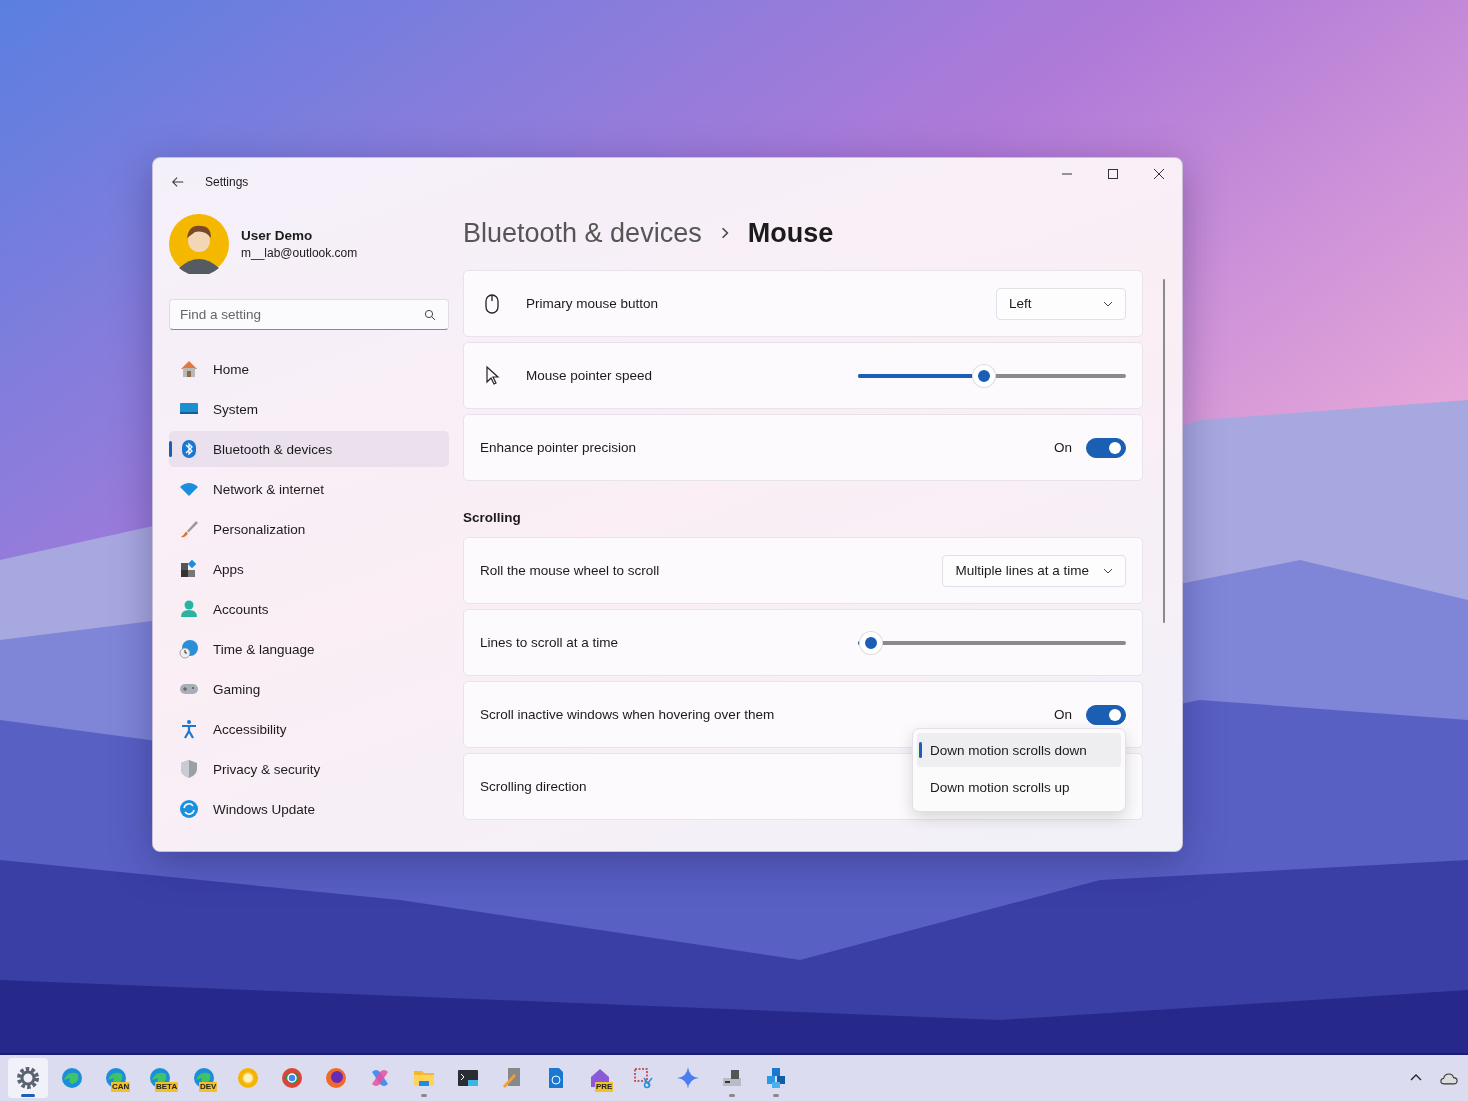  Describe the element at coordinates (492, 518) in the screenshot. I see `section-heading: Scrolling` at that location.